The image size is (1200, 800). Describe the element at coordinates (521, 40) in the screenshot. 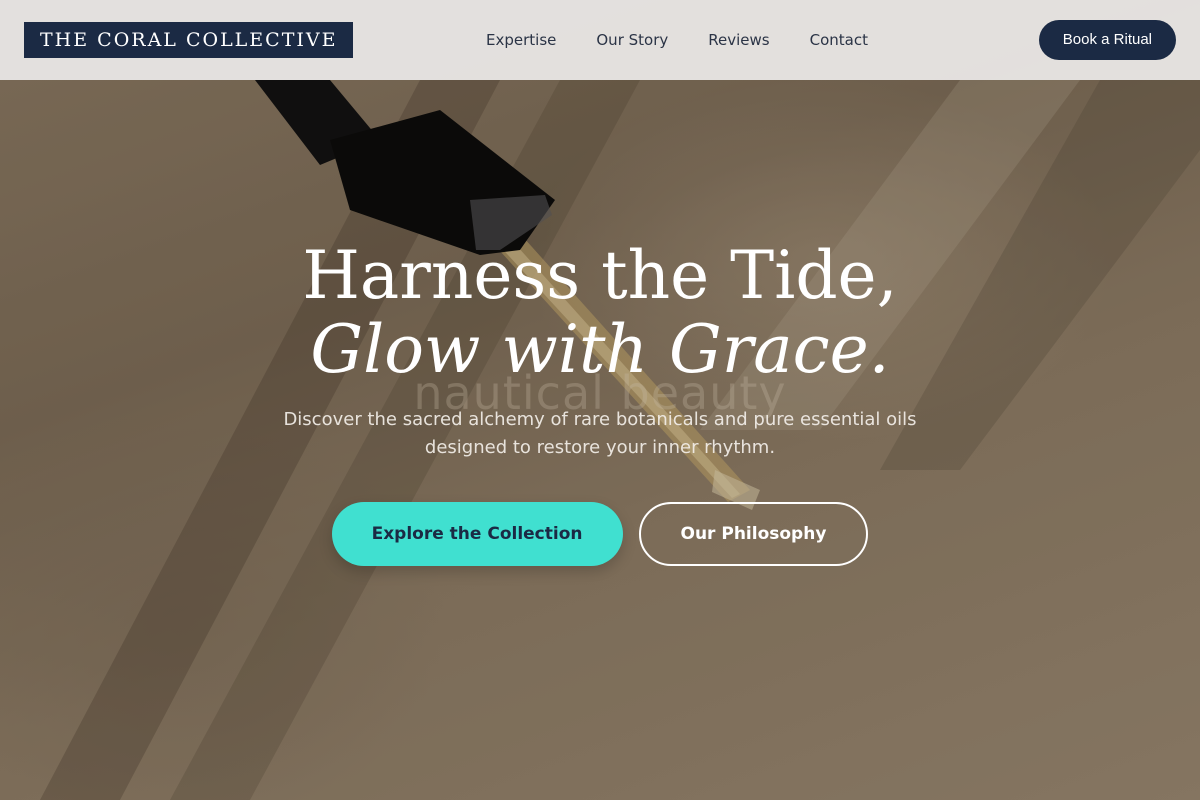

I see `nav-link-expertise: Expertise` at that location.